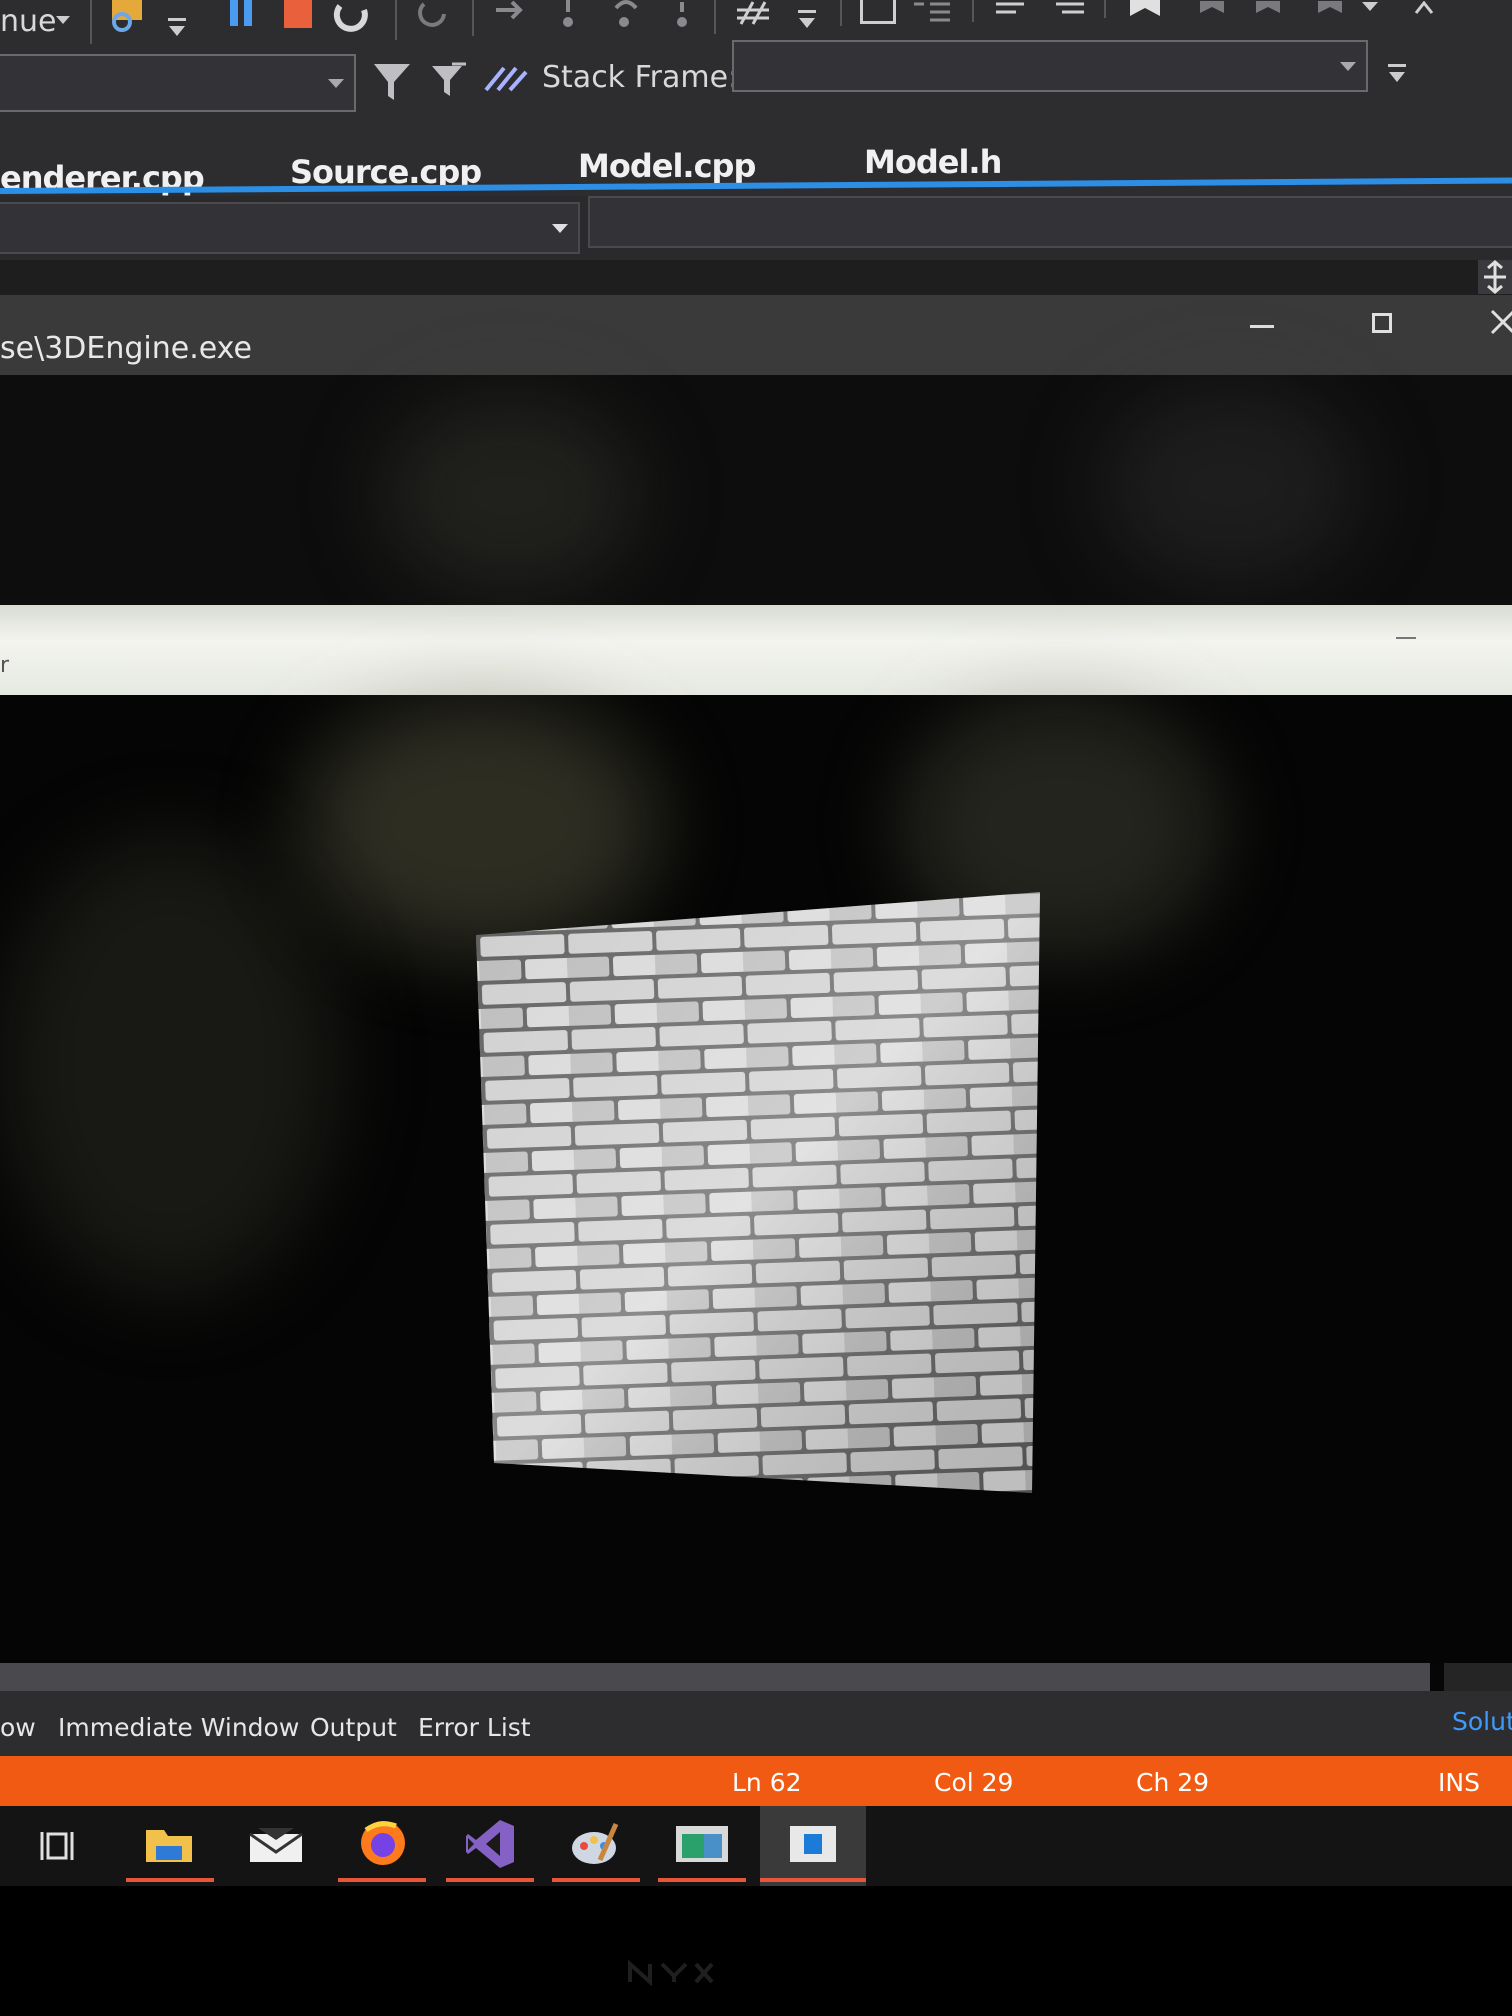  Describe the element at coordinates (178, 1727) in the screenshot. I see `tab-immediate-window: Immediate Window` at that location.